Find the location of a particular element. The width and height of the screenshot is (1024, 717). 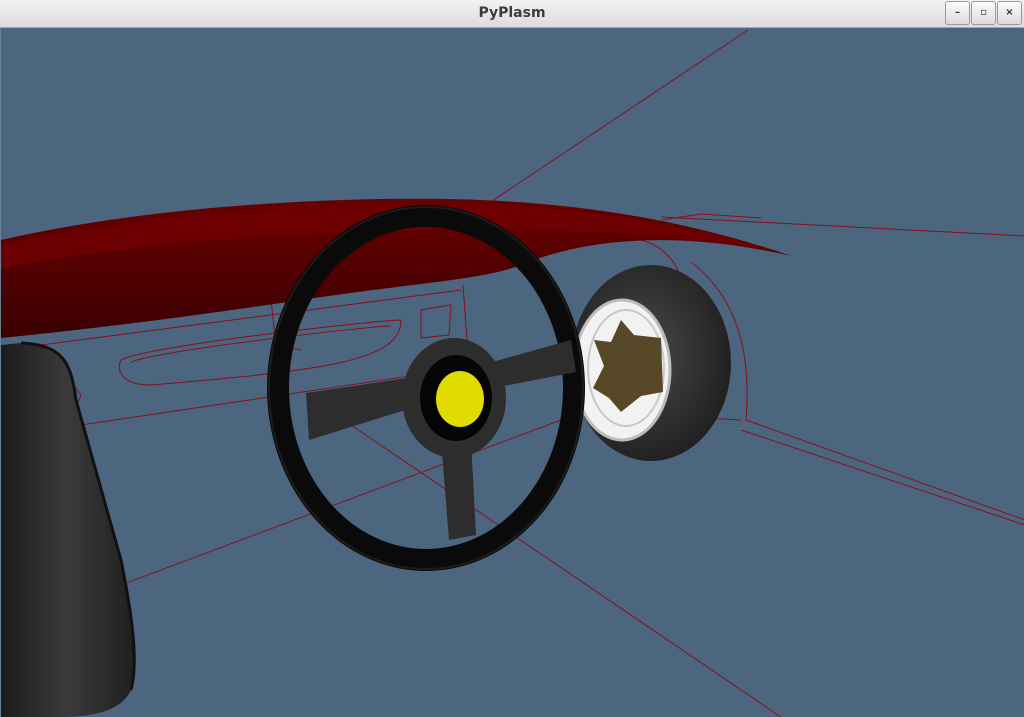

close-button: × is located at coordinates (1009, 13).